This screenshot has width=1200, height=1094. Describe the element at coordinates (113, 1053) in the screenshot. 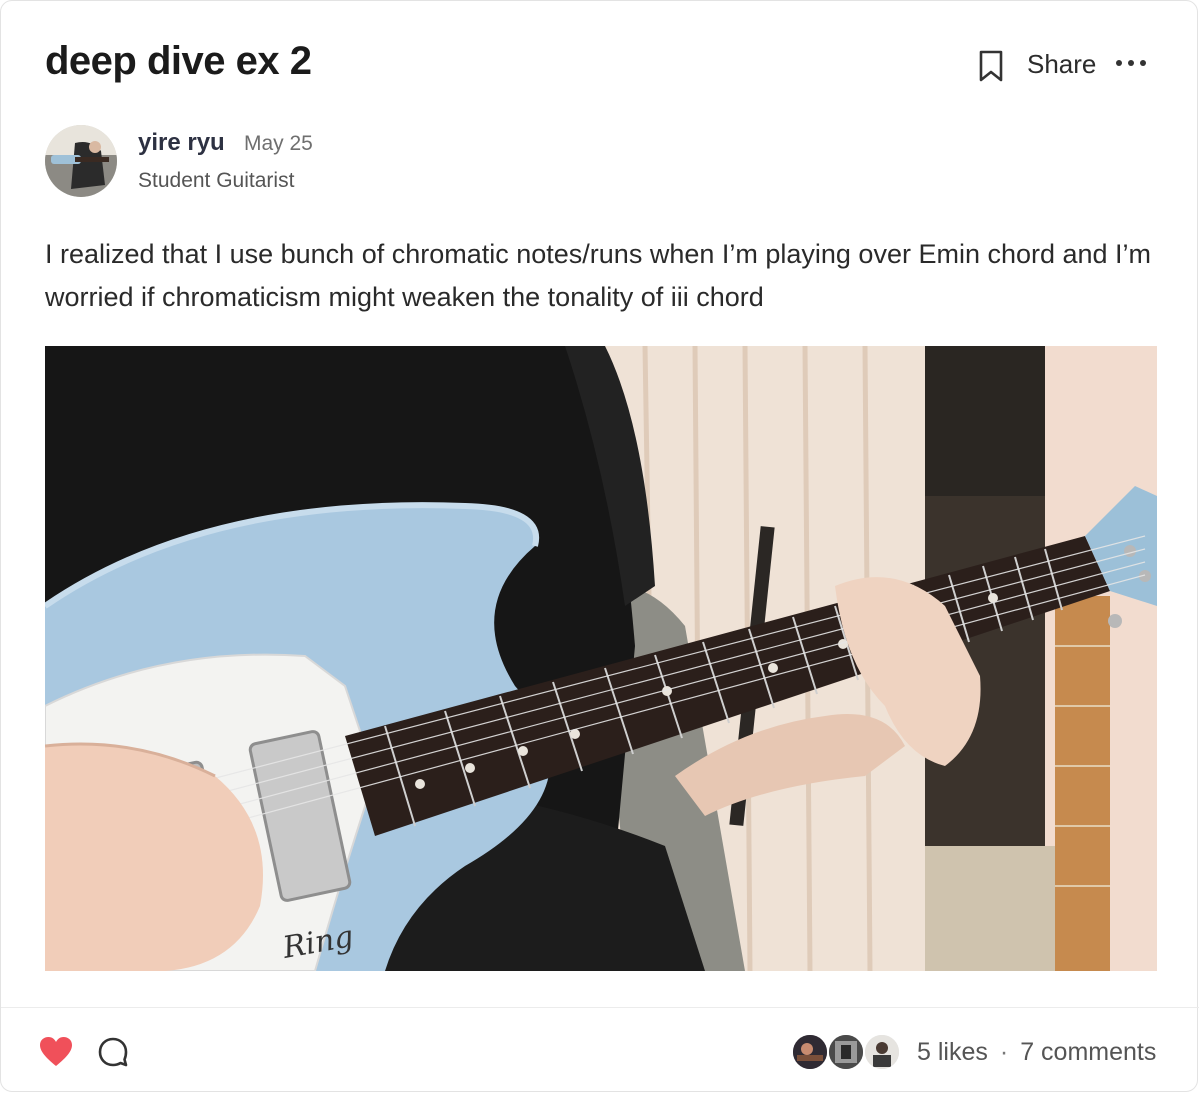

I see `comment-icon` at that location.